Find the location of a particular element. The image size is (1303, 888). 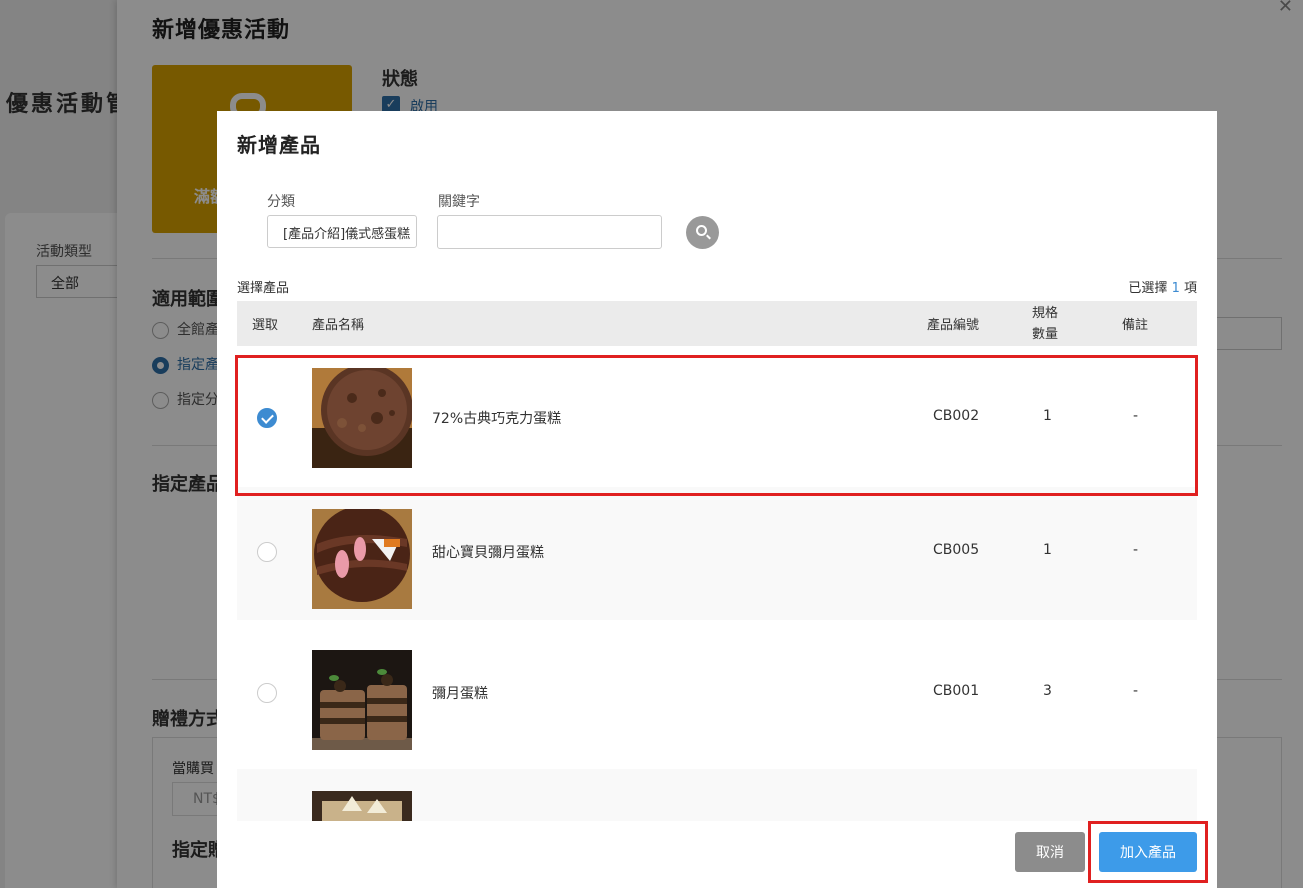

selected-count-number: 1 is located at coordinates (1175, 288).